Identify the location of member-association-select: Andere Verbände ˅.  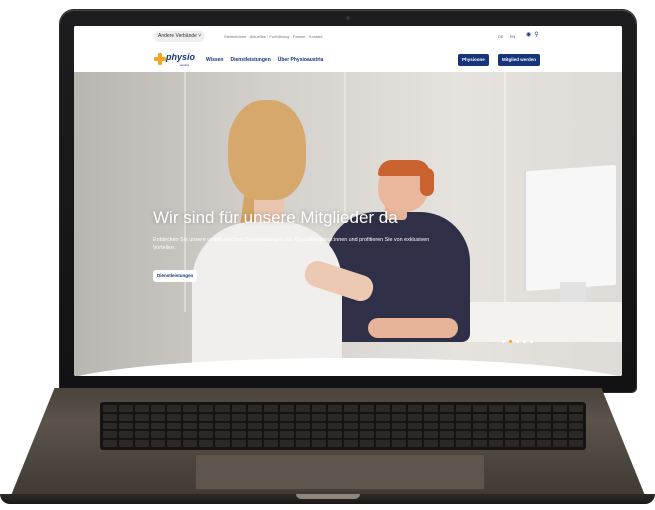
(180, 36).